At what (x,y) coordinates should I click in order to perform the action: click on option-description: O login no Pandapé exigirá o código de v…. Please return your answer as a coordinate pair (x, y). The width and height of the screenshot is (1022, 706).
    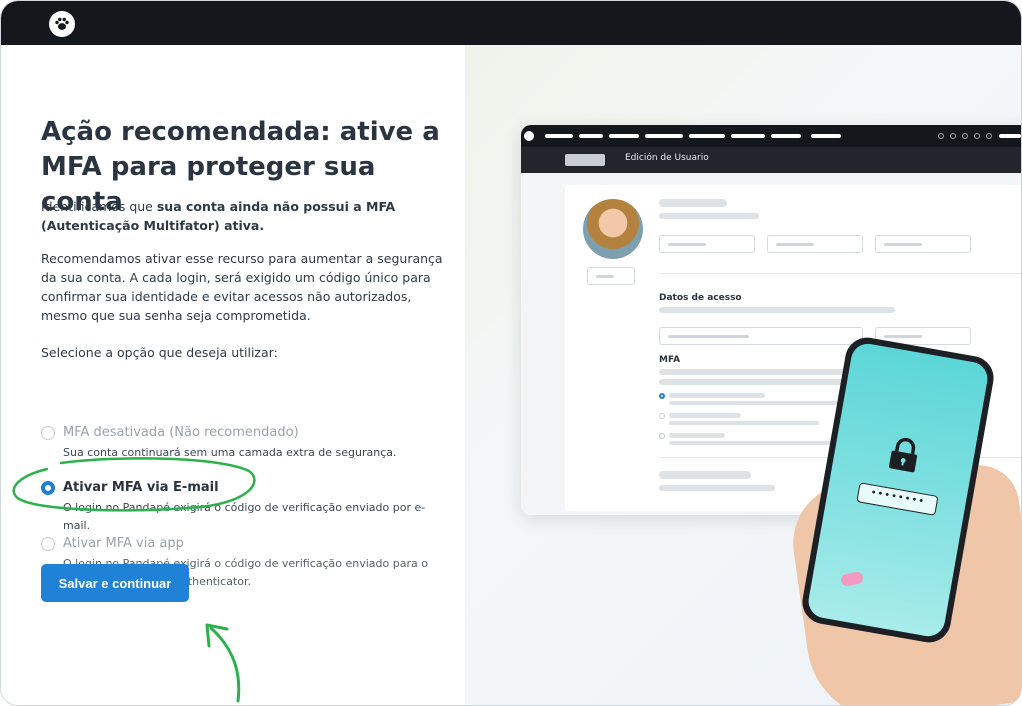
    Looking at the image, I should click on (244, 516).